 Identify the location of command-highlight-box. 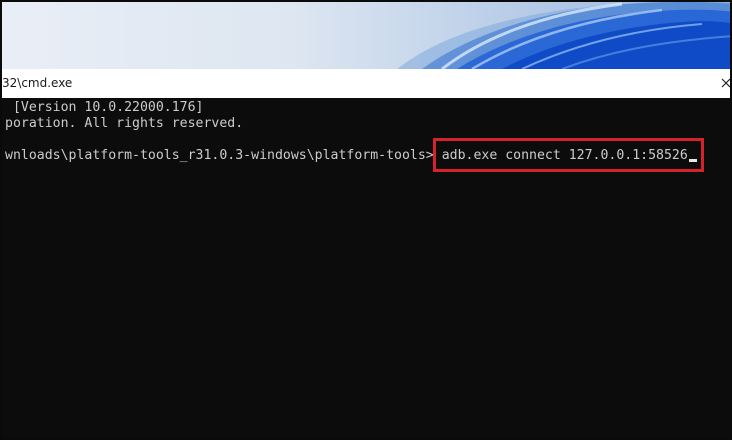
(568, 155).